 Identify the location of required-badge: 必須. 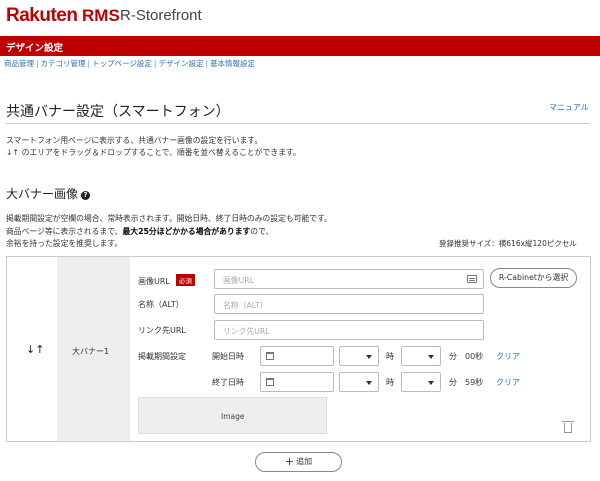
(185, 280).